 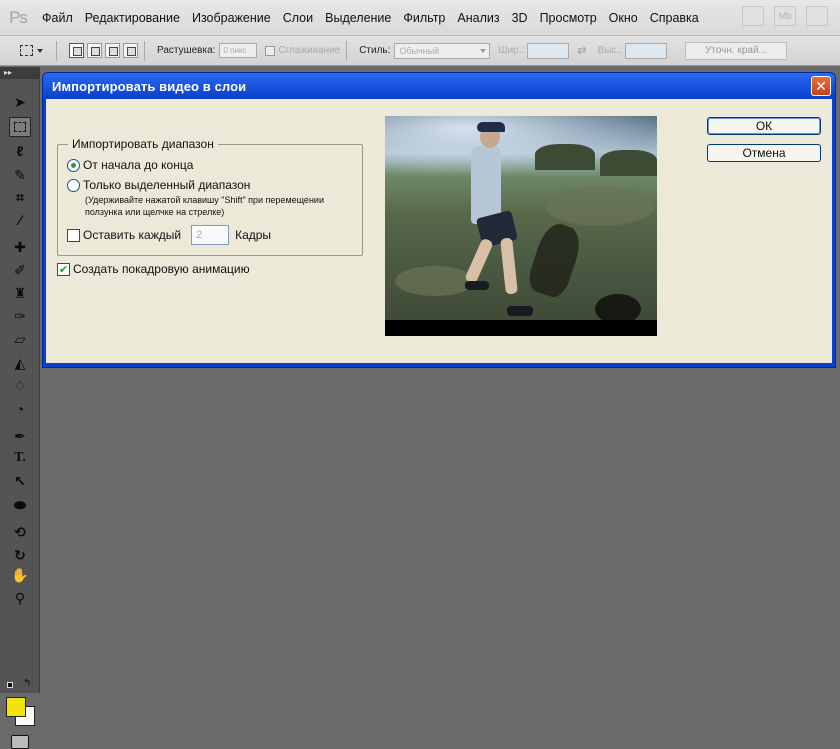 What do you see at coordinates (439, 86) in the screenshot?
I see `dialog-titlebar: Импортировать видео в слои ✕` at bounding box center [439, 86].